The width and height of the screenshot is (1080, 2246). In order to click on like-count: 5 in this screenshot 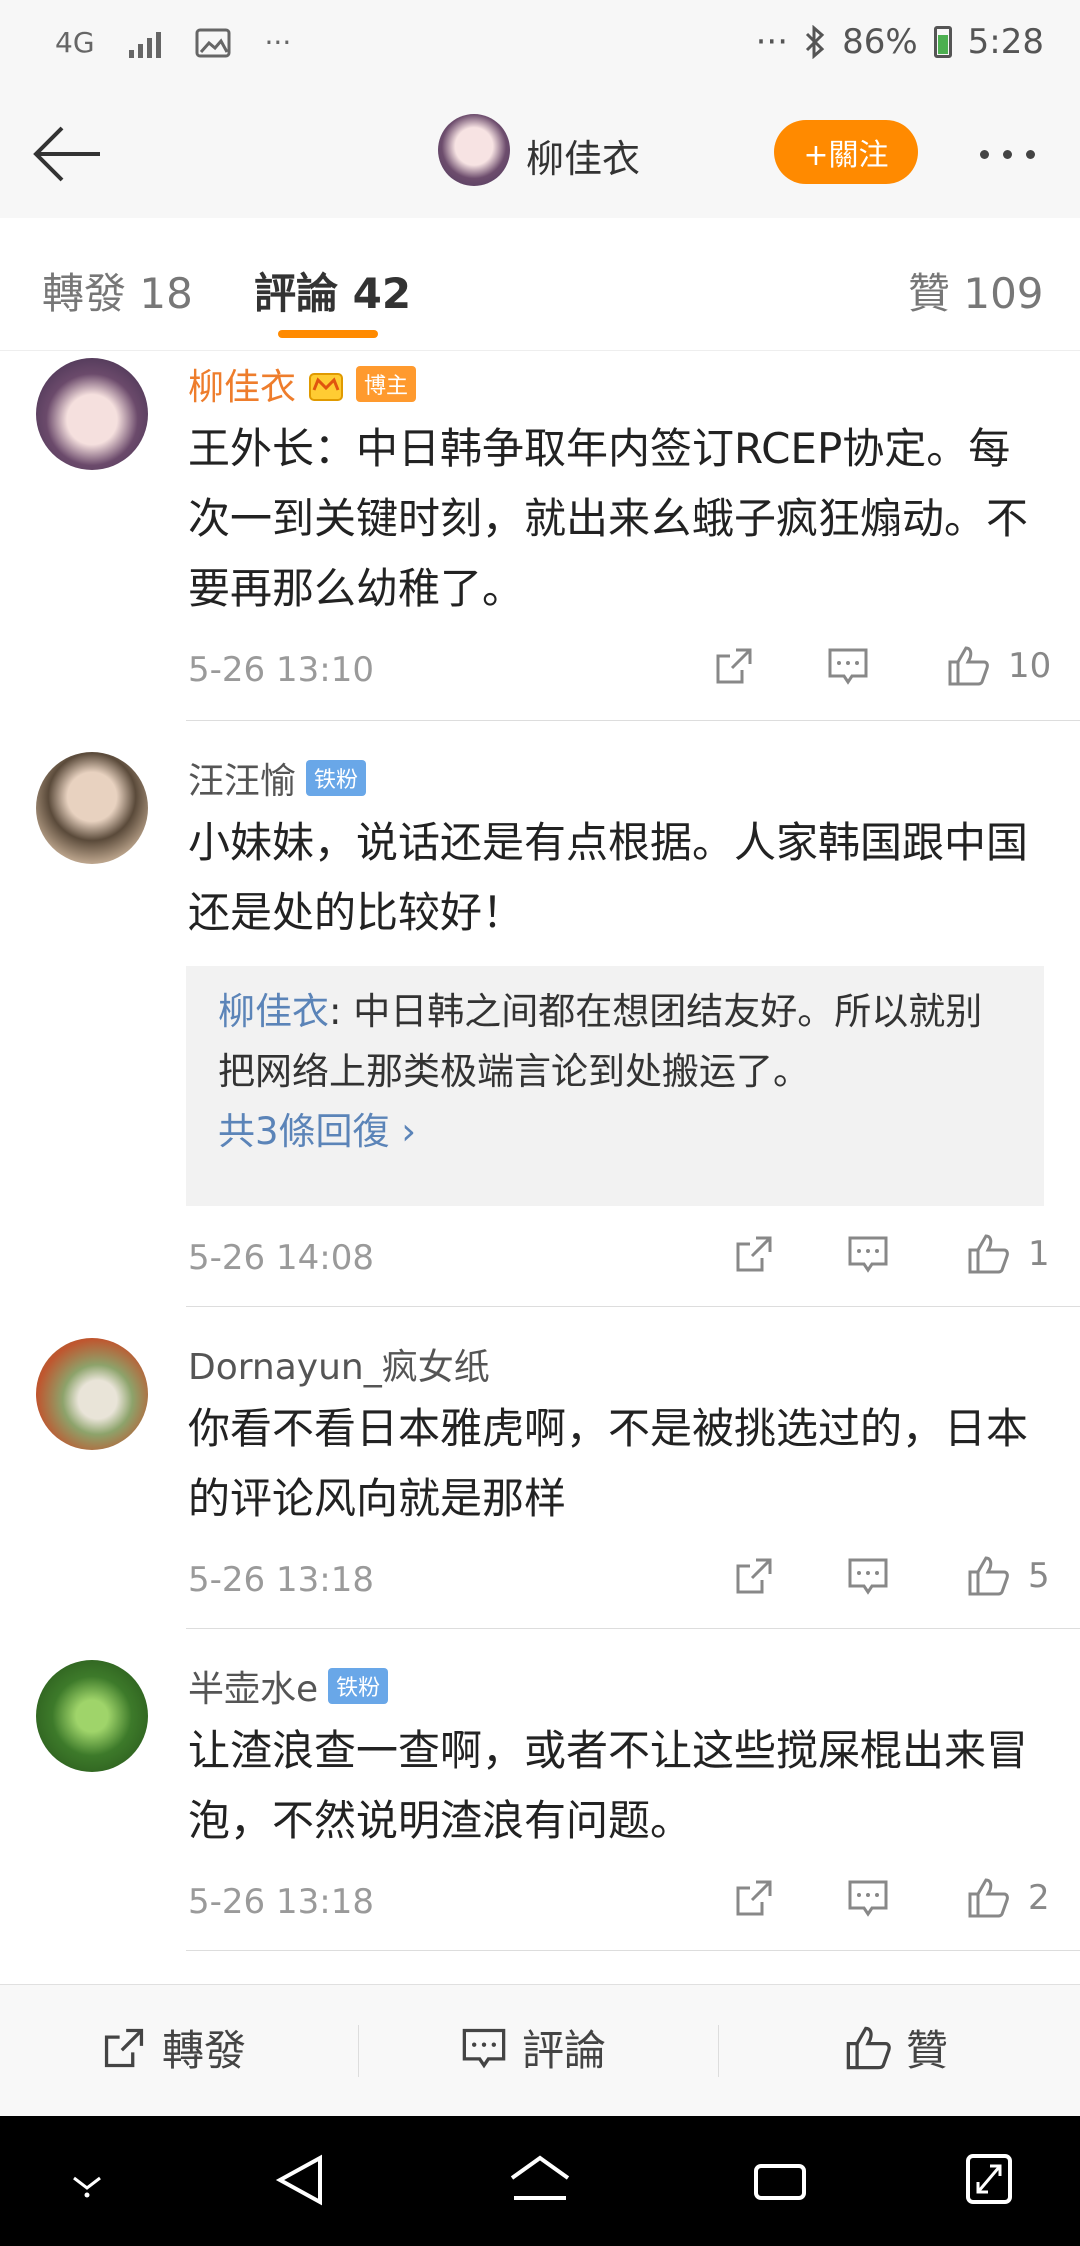, I will do `click(1039, 1576)`.